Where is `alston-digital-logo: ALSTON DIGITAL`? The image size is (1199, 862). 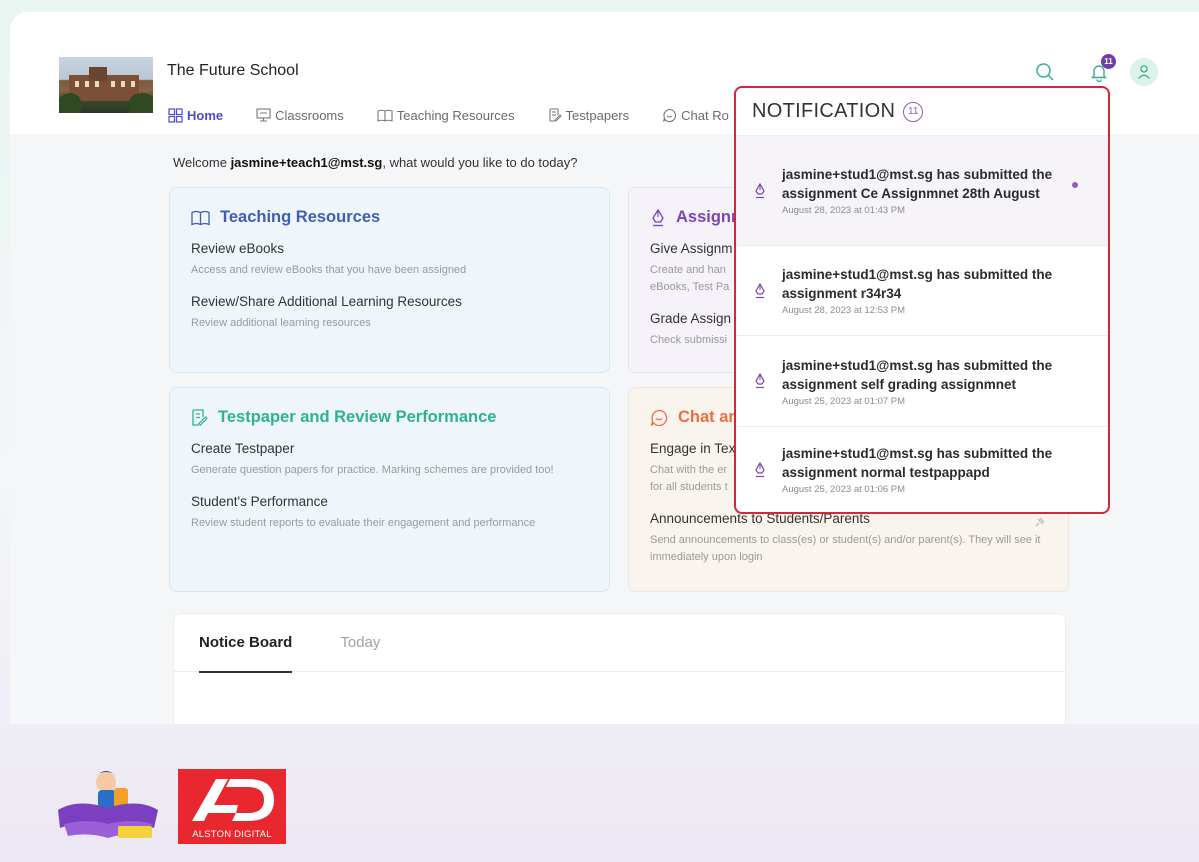
alston-digital-logo: ALSTON DIGITAL is located at coordinates (232, 806).